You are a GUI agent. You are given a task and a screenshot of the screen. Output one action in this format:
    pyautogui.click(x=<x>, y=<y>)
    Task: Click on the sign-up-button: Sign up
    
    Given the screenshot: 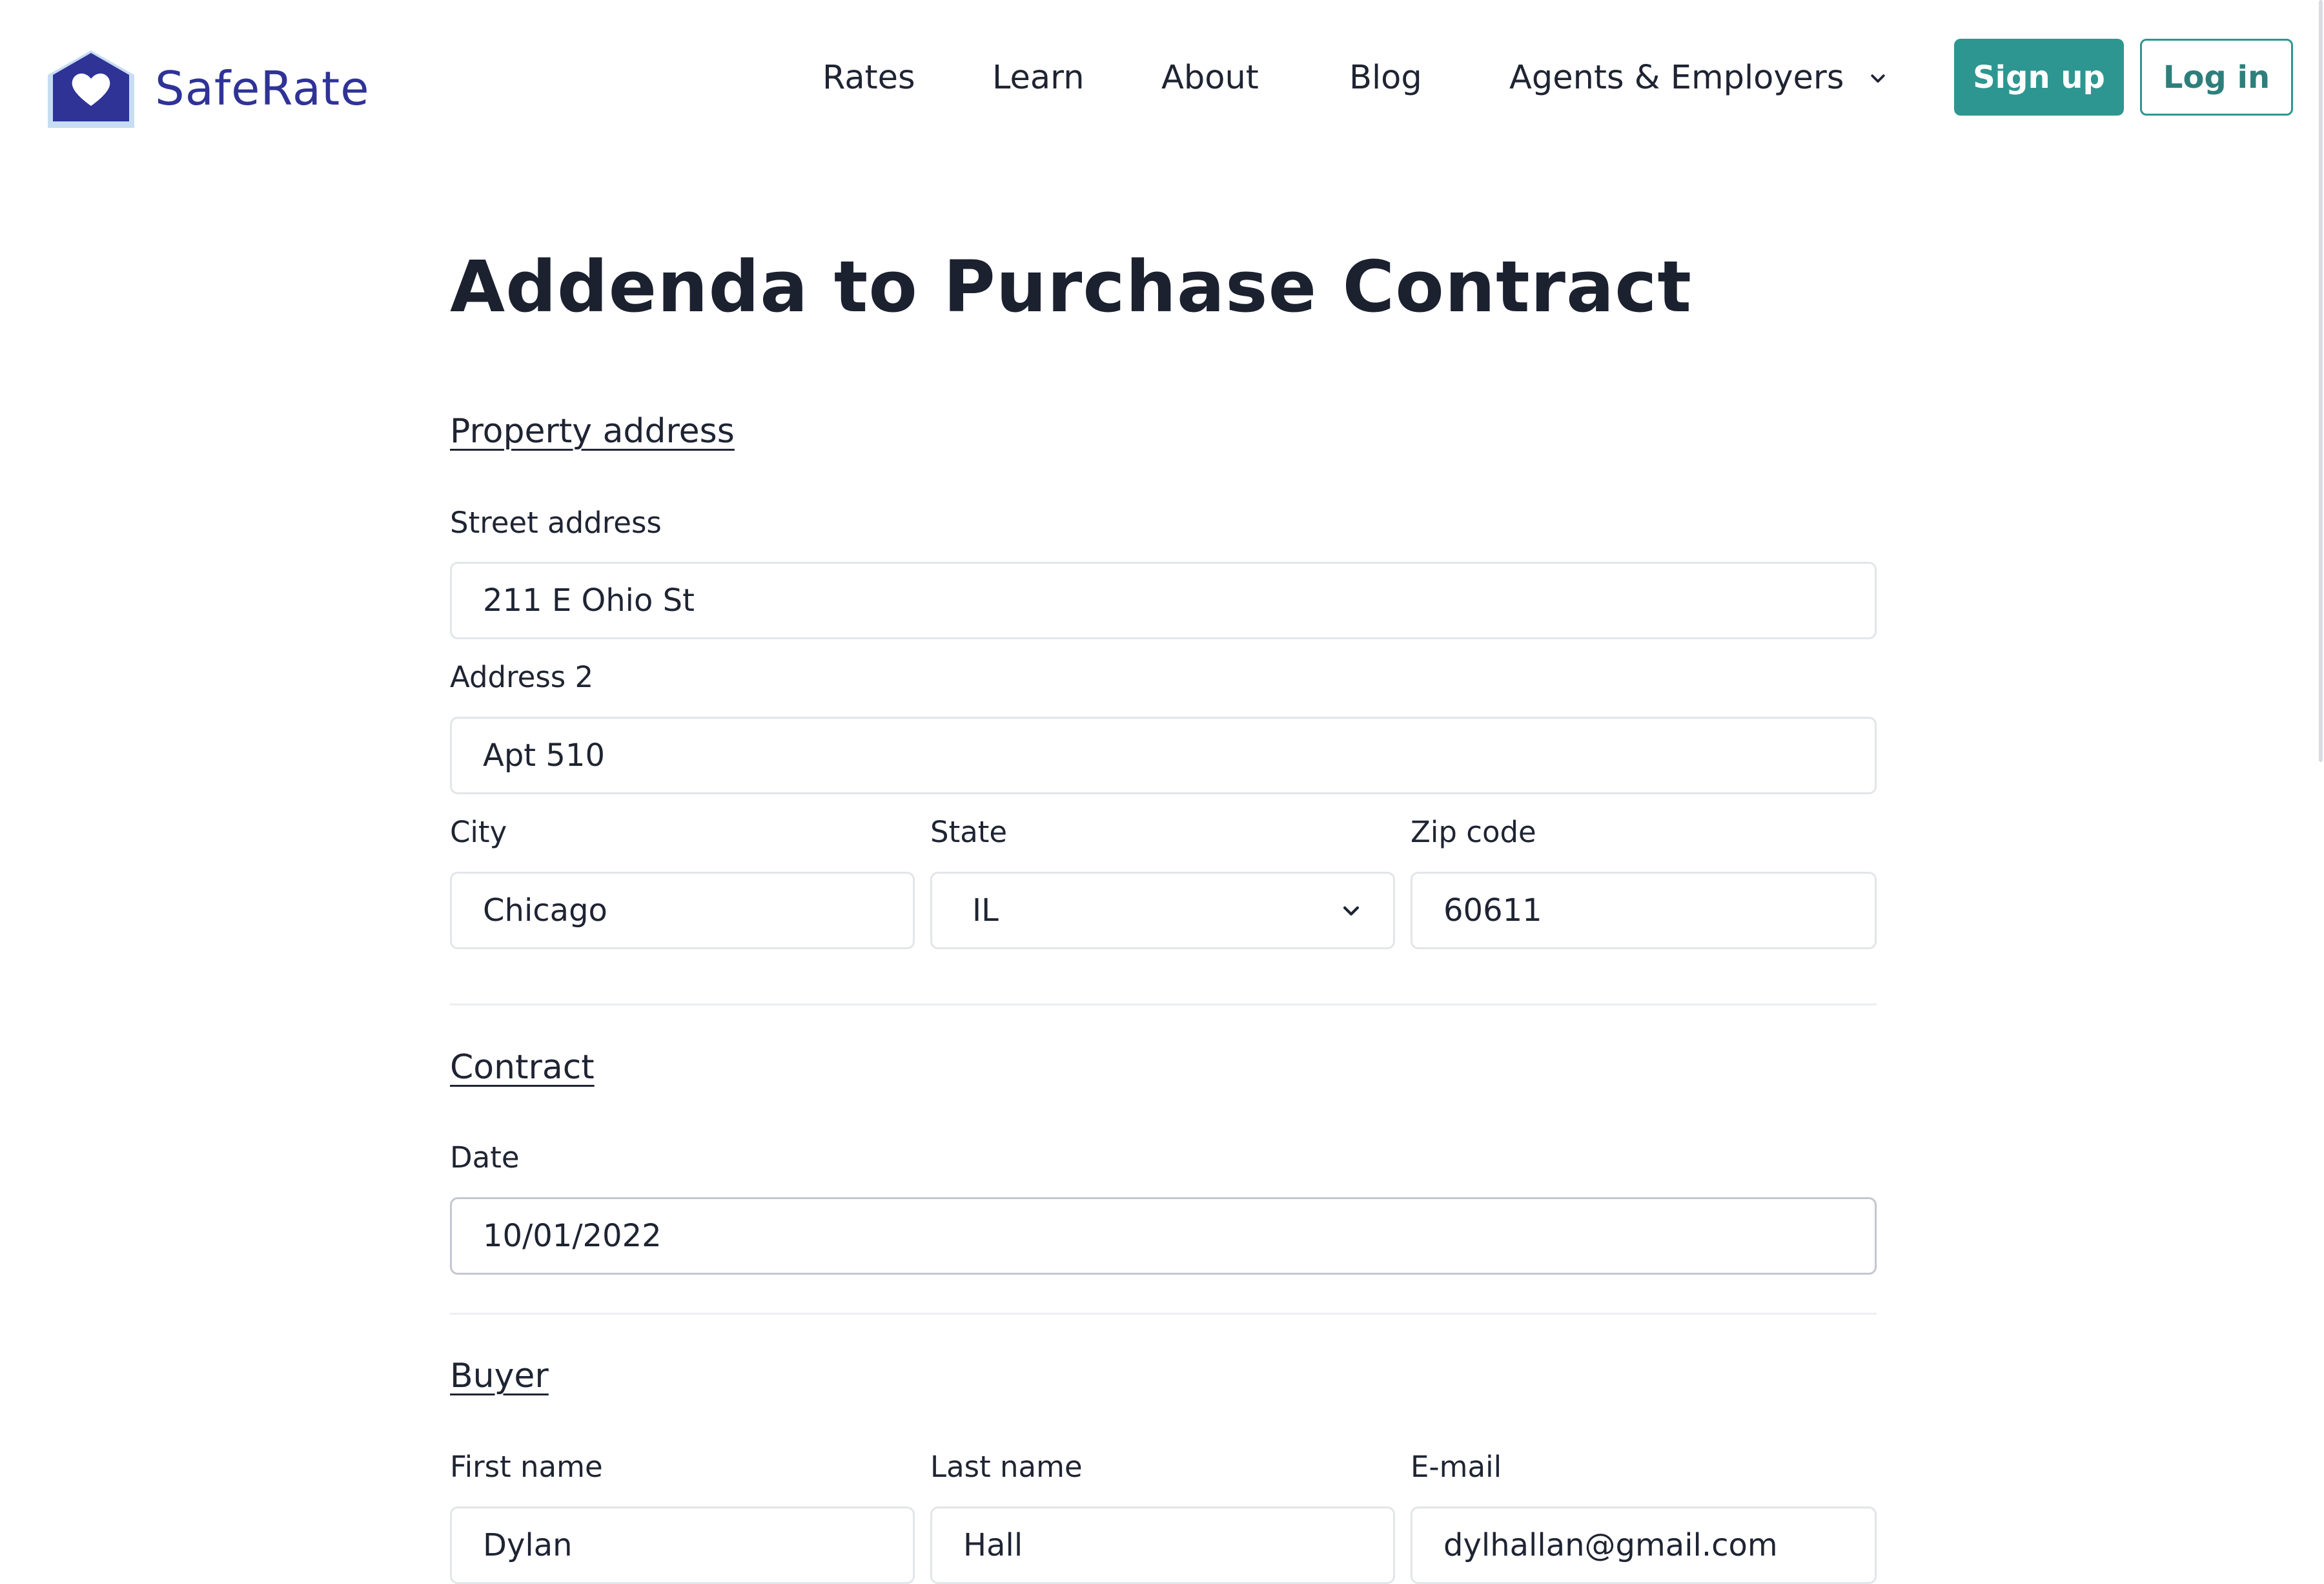 What is the action you would take?
    pyautogui.click(x=2039, y=77)
    